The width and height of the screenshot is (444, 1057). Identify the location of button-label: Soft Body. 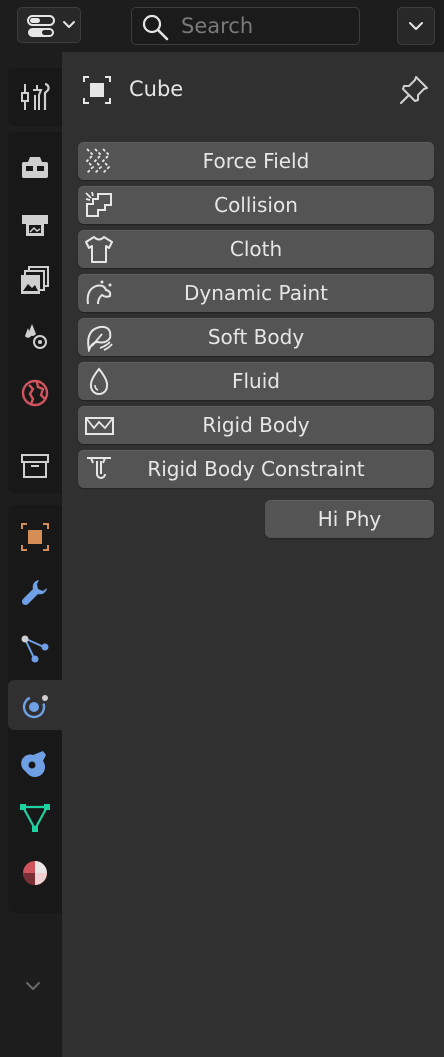
(256, 337).